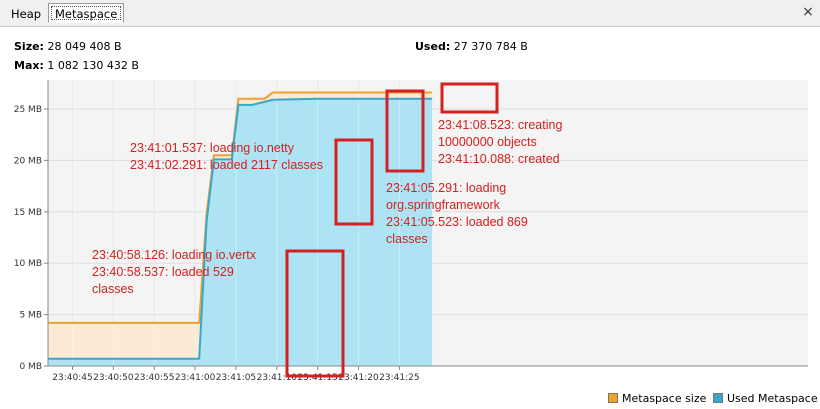  I want to click on size-info: Size: 28 049 408 B, so click(68, 46).